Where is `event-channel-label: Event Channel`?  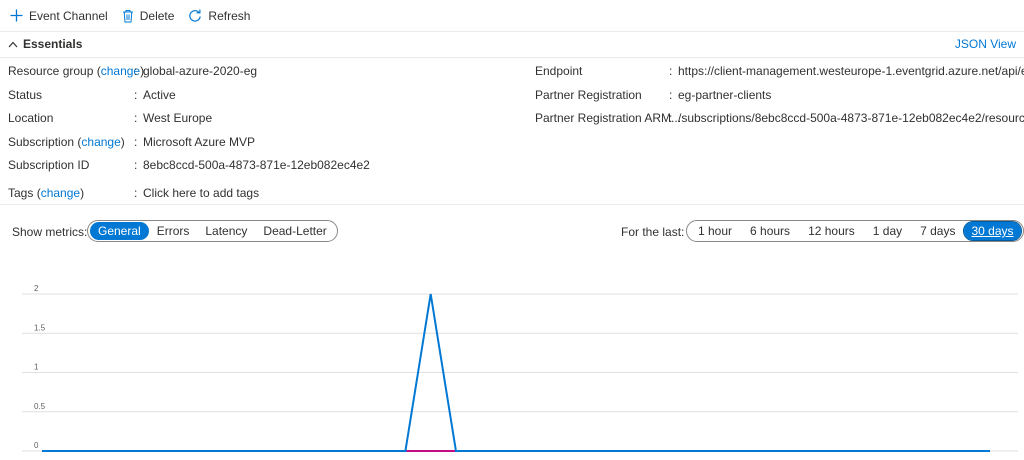 event-channel-label: Event Channel is located at coordinates (68, 15).